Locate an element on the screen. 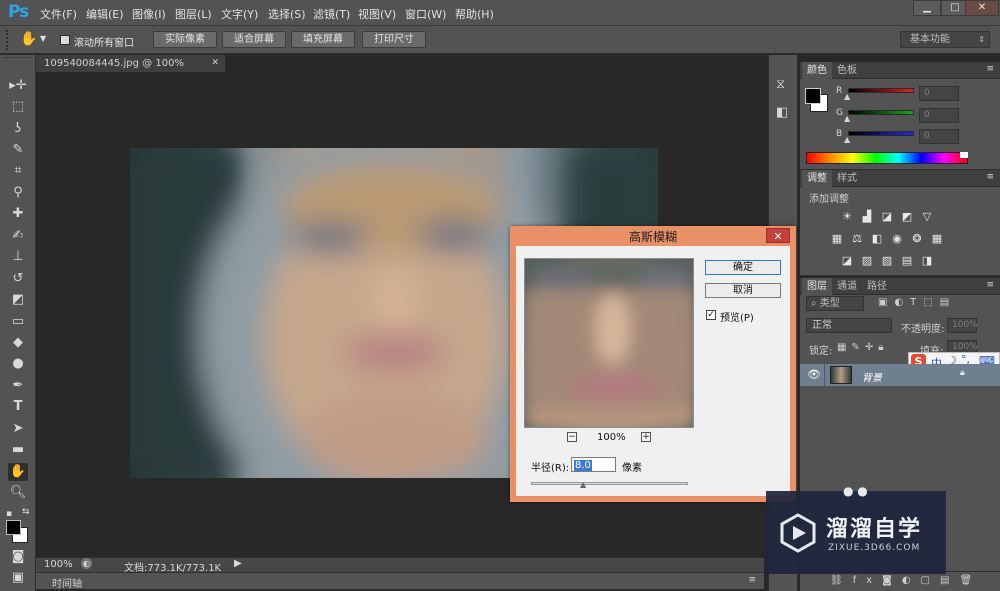  eye-visibility-icon: 👁︎ is located at coordinates (814, 374).